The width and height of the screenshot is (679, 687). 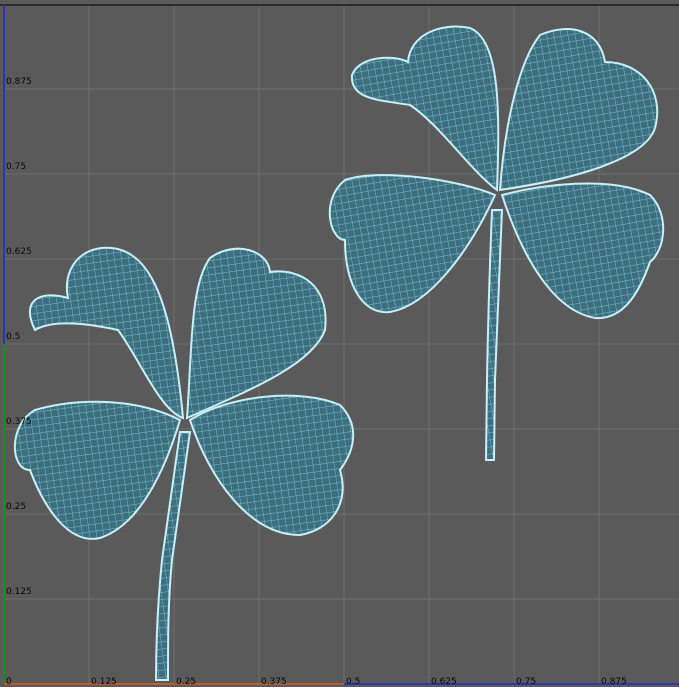 I want to click on u-tick-label: 0.25, so click(x=186, y=682).